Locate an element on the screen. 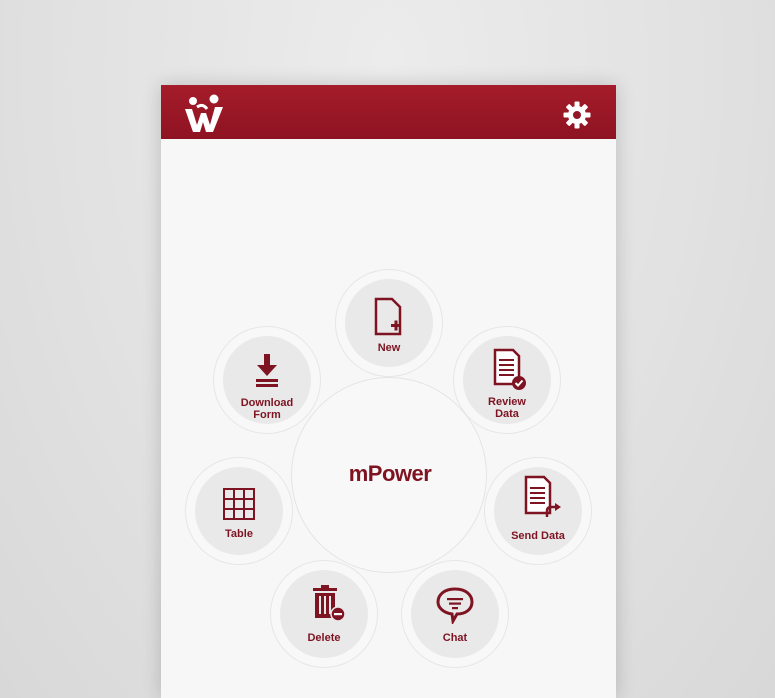  delete-button: Delete is located at coordinates (324, 614).